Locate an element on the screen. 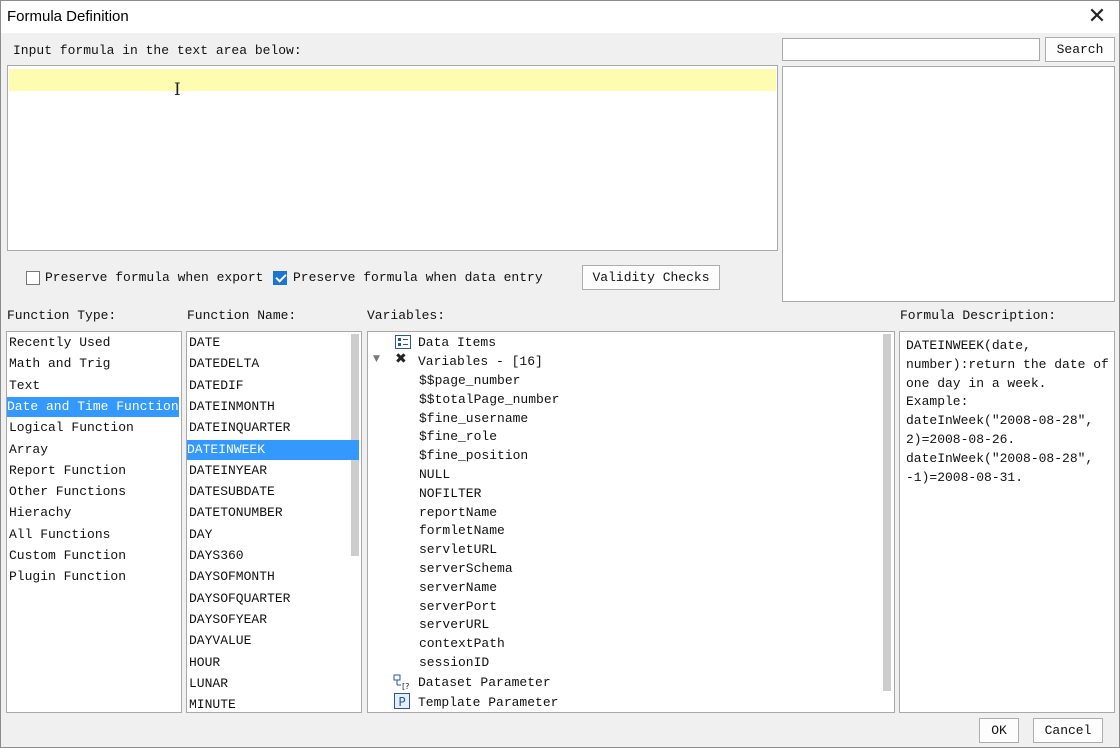 This screenshot has width=1120, height=748. function-name-item: HOUR is located at coordinates (274, 663).